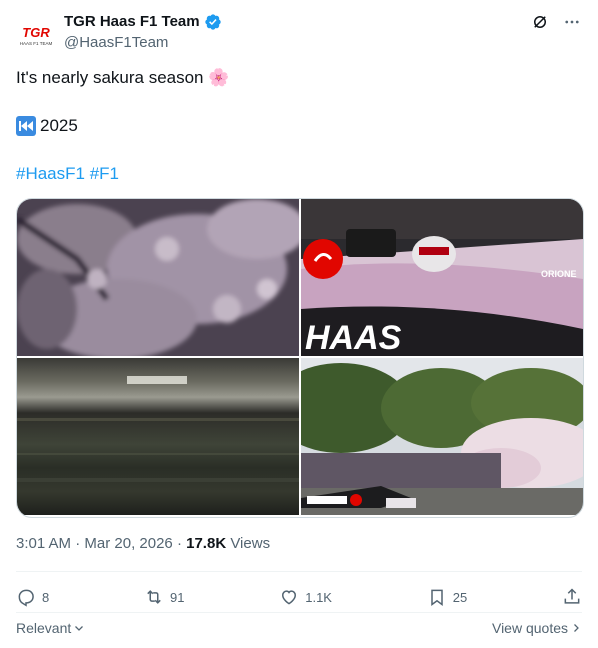 This screenshot has width=598, height=648. I want to click on tweet-date: Mar 20, 2026, so click(128, 543).